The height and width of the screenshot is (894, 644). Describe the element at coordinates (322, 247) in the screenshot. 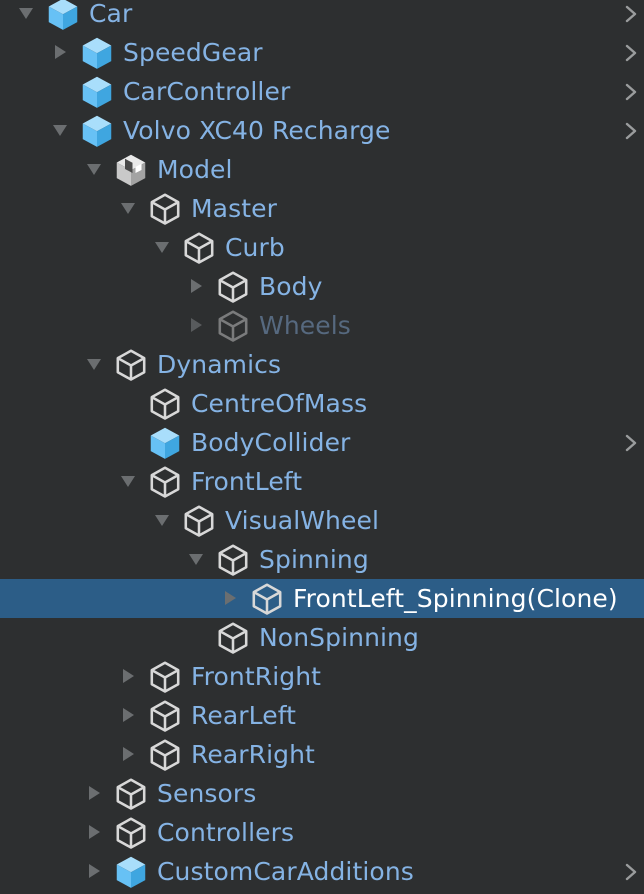

I see `hierarchy-row-curb: Curb` at that location.